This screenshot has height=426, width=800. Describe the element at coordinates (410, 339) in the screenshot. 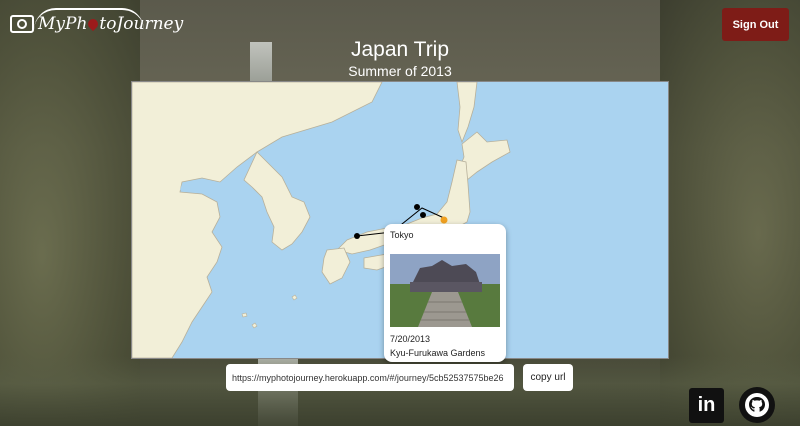

I see `popup-date: 7/20/2013` at that location.